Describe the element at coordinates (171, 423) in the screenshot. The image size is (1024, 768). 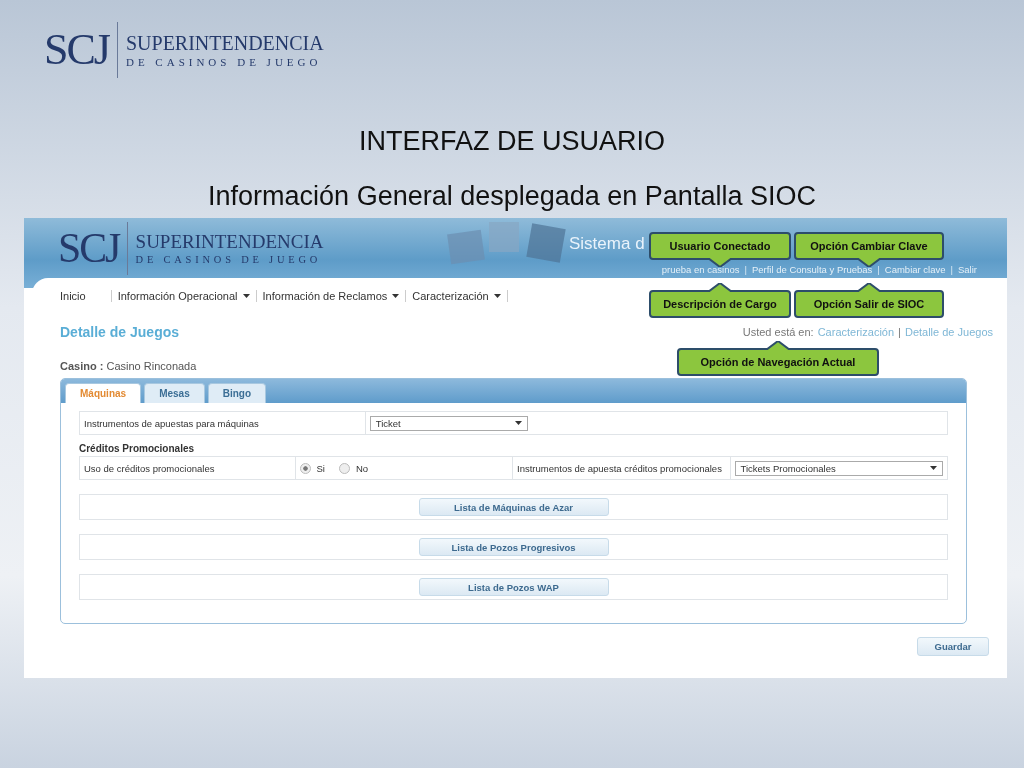
I see `field-label: Instrumentos de apuestas para máquinas` at that location.